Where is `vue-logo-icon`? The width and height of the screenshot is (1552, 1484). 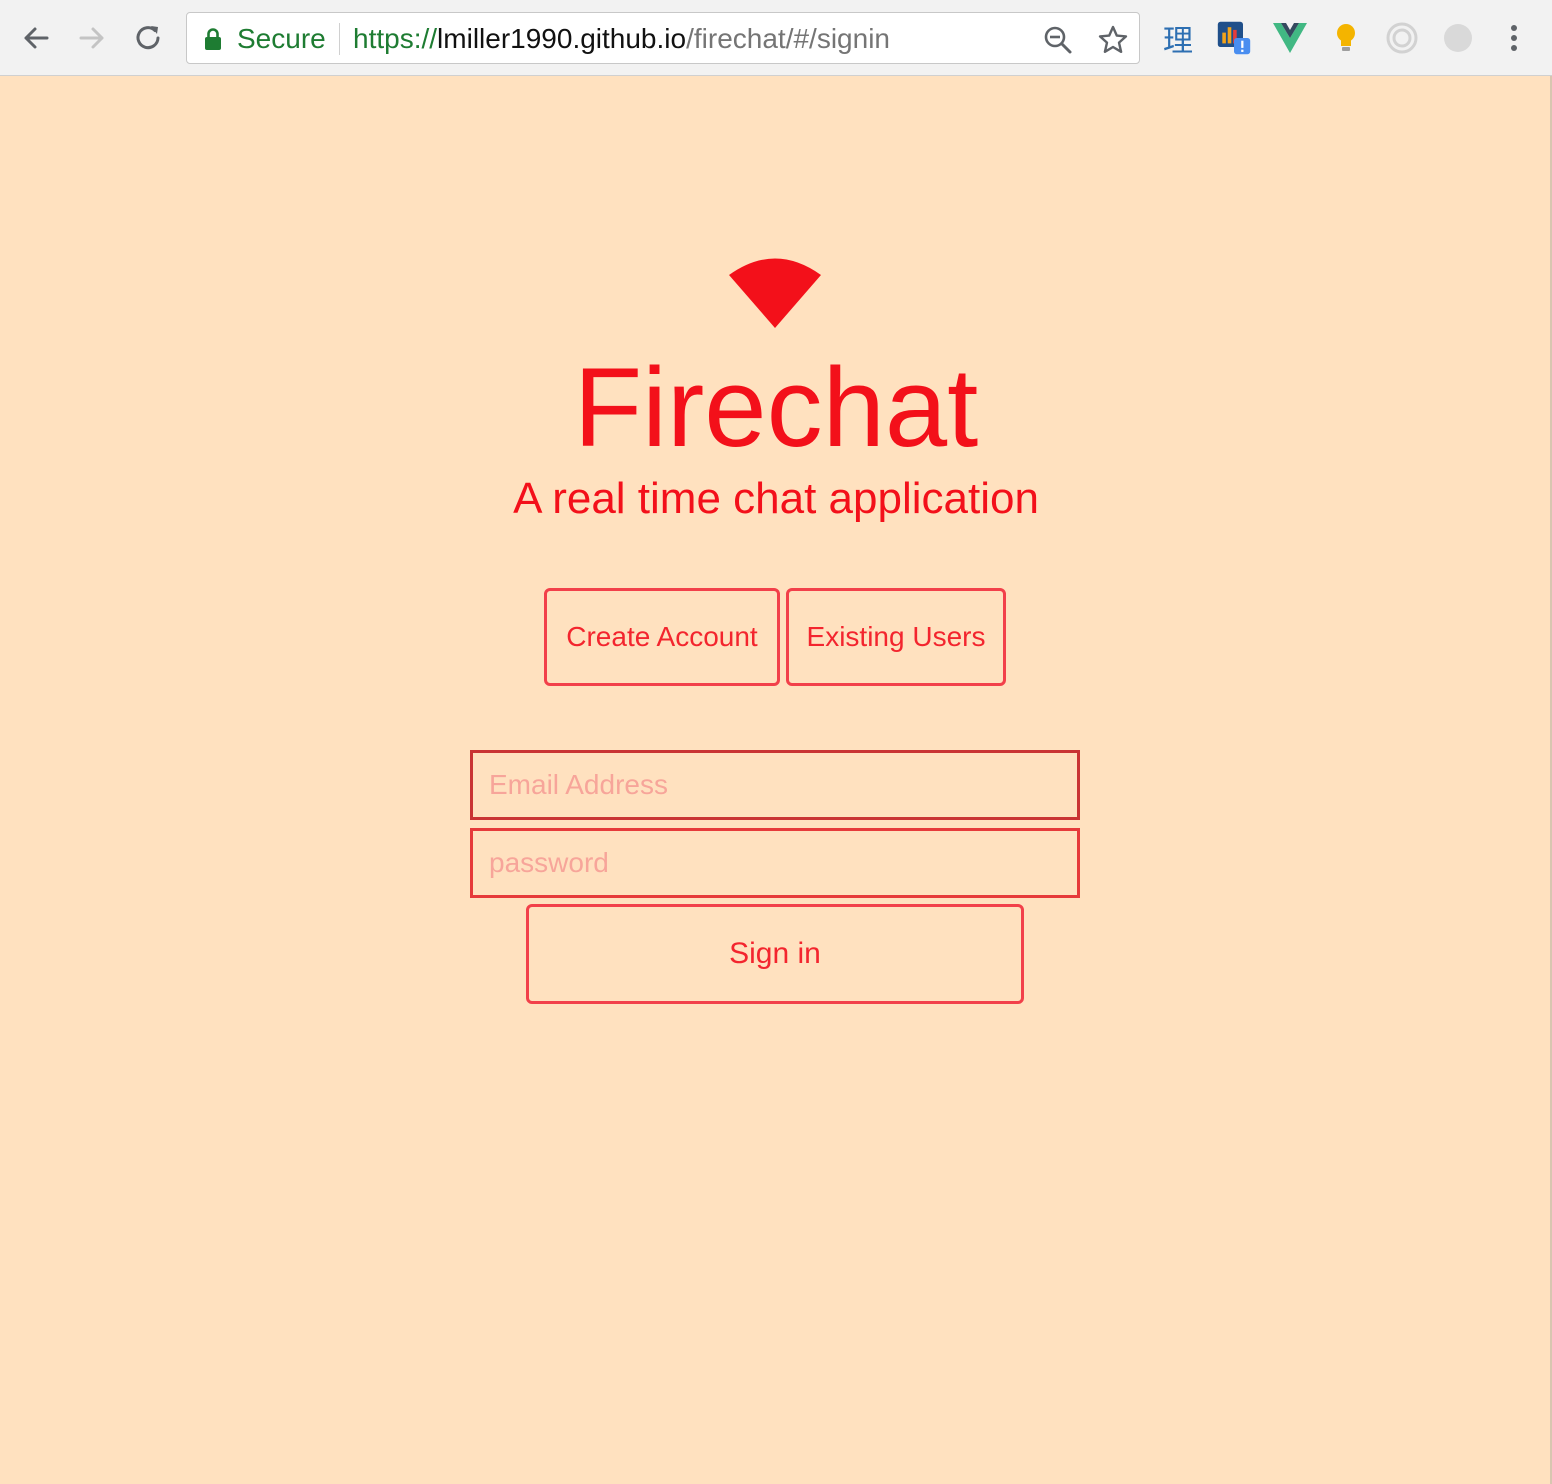
vue-logo-icon is located at coordinates (1290, 38).